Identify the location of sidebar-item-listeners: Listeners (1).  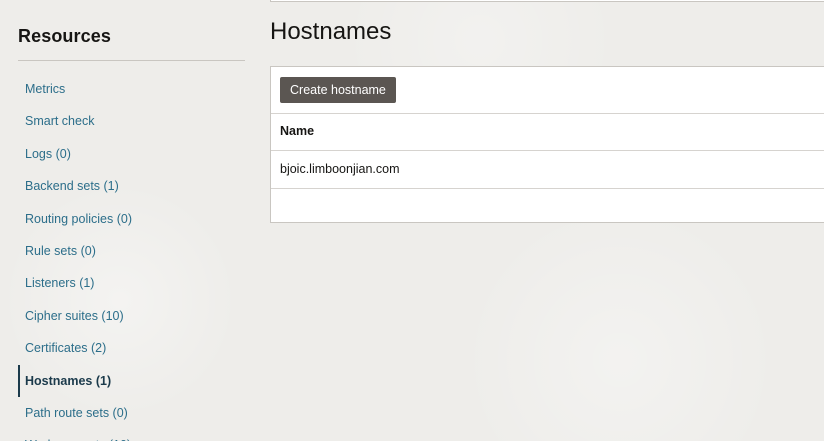
(131, 283).